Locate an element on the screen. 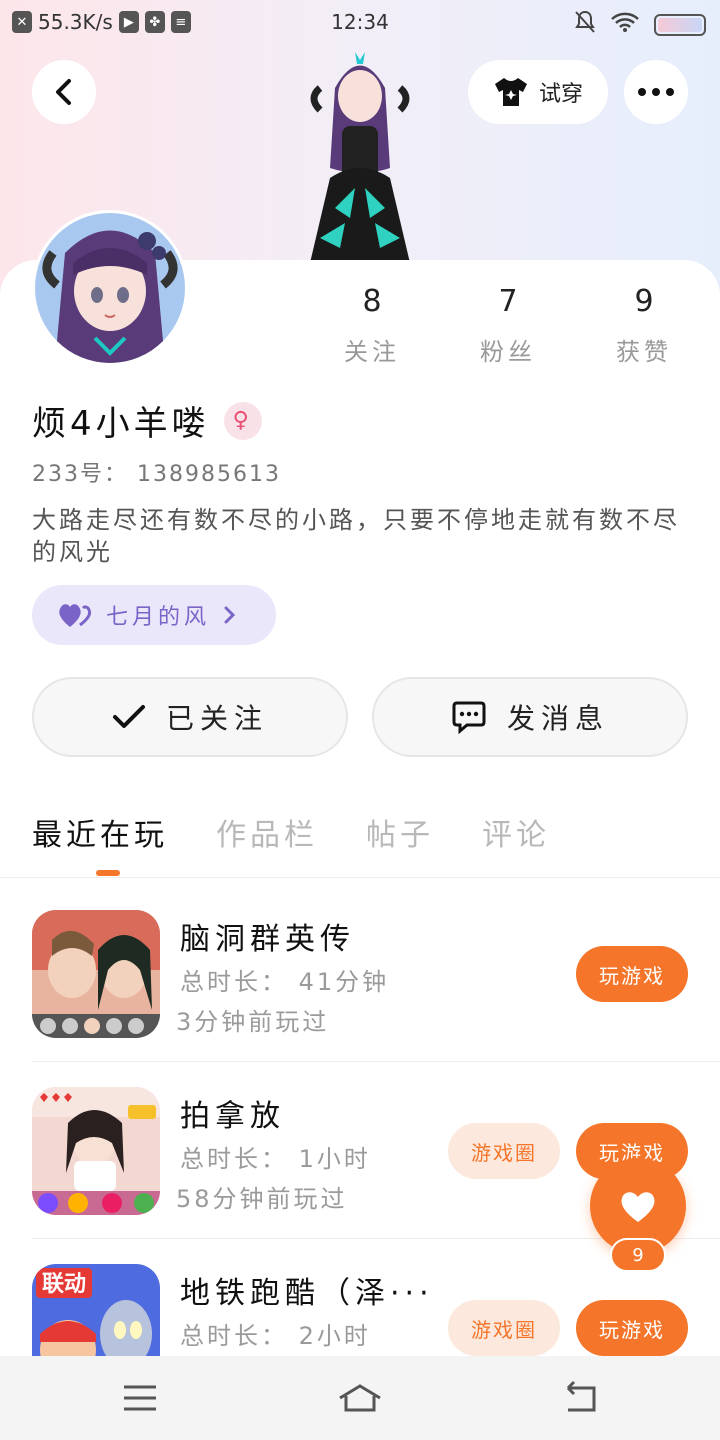 The height and width of the screenshot is (1440, 720). game-last-played: 58分钟前玩过 is located at coordinates (262, 1199).